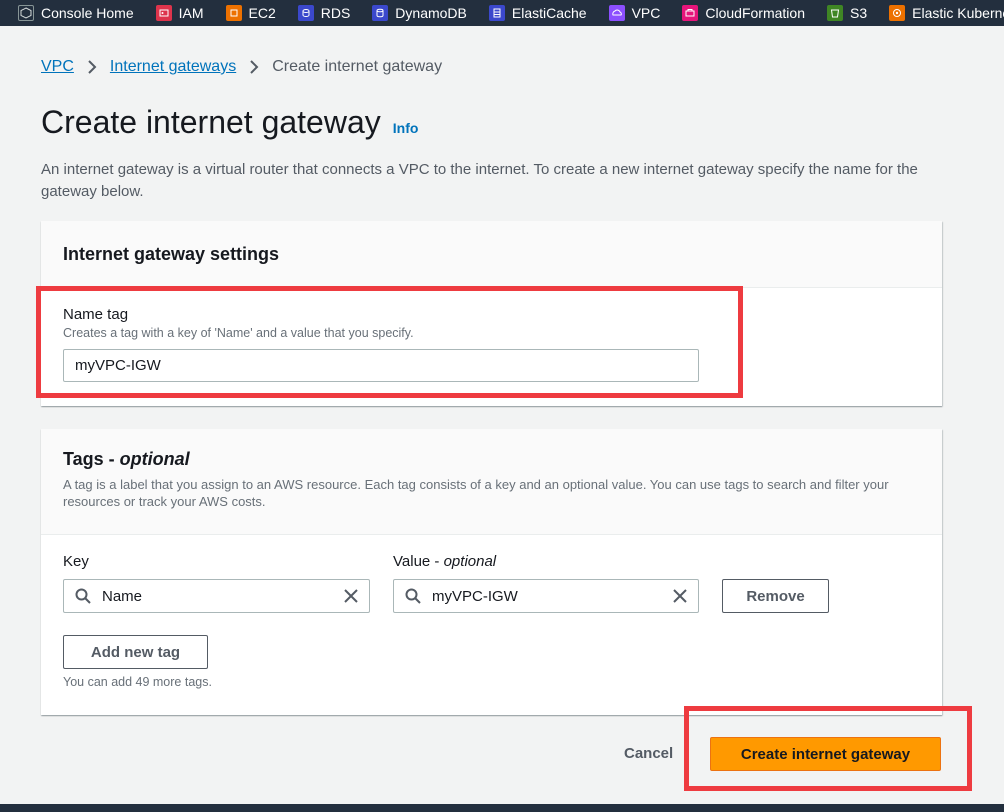  I want to click on page-title-text: Create internet gateway, so click(211, 122).